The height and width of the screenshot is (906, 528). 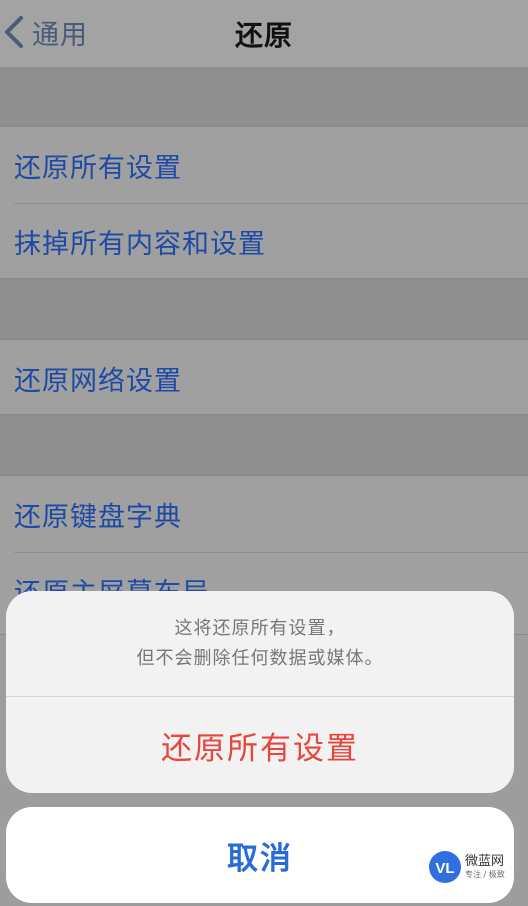 What do you see at coordinates (264, 514) in the screenshot?
I see `reset-keyboard-dictionary-cell: 还原键盘字典` at bounding box center [264, 514].